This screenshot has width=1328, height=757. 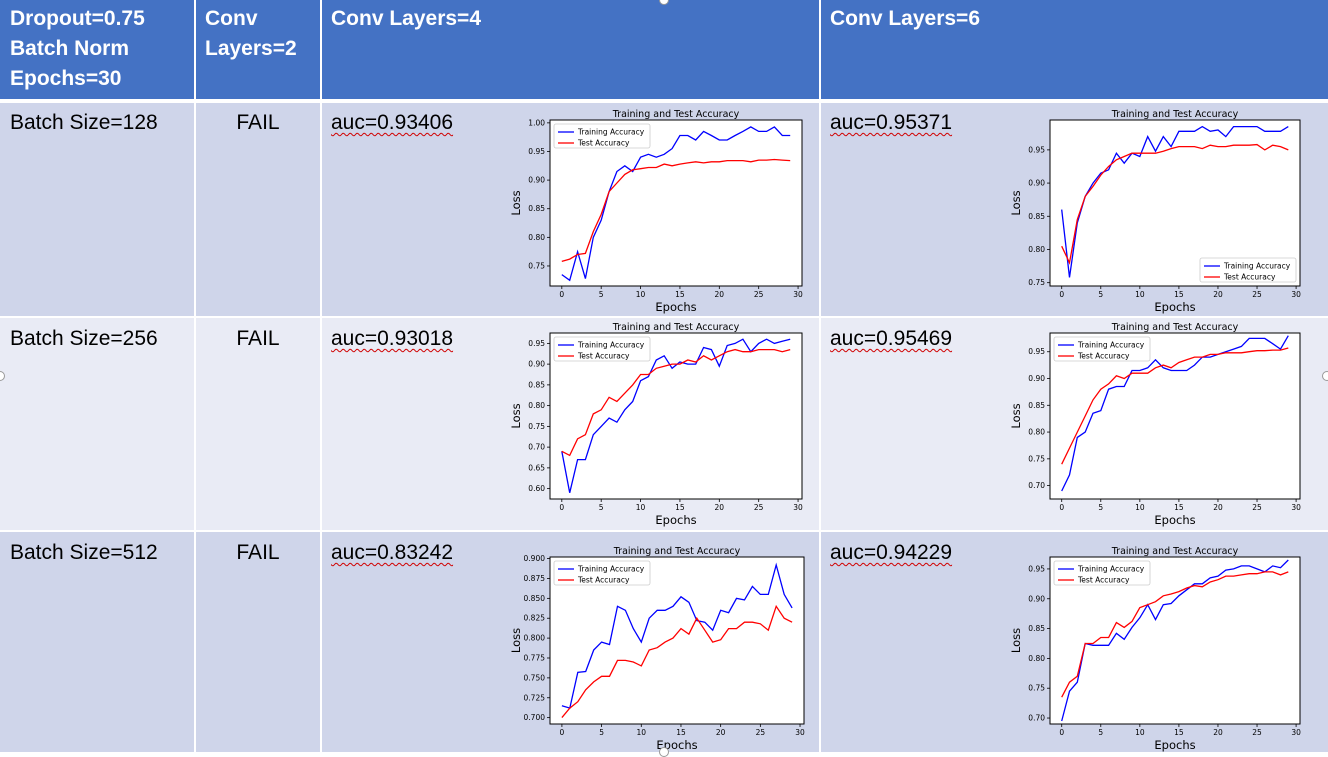 What do you see at coordinates (66, 78) in the screenshot?
I see `header-epochs: Epochs=30` at bounding box center [66, 78].